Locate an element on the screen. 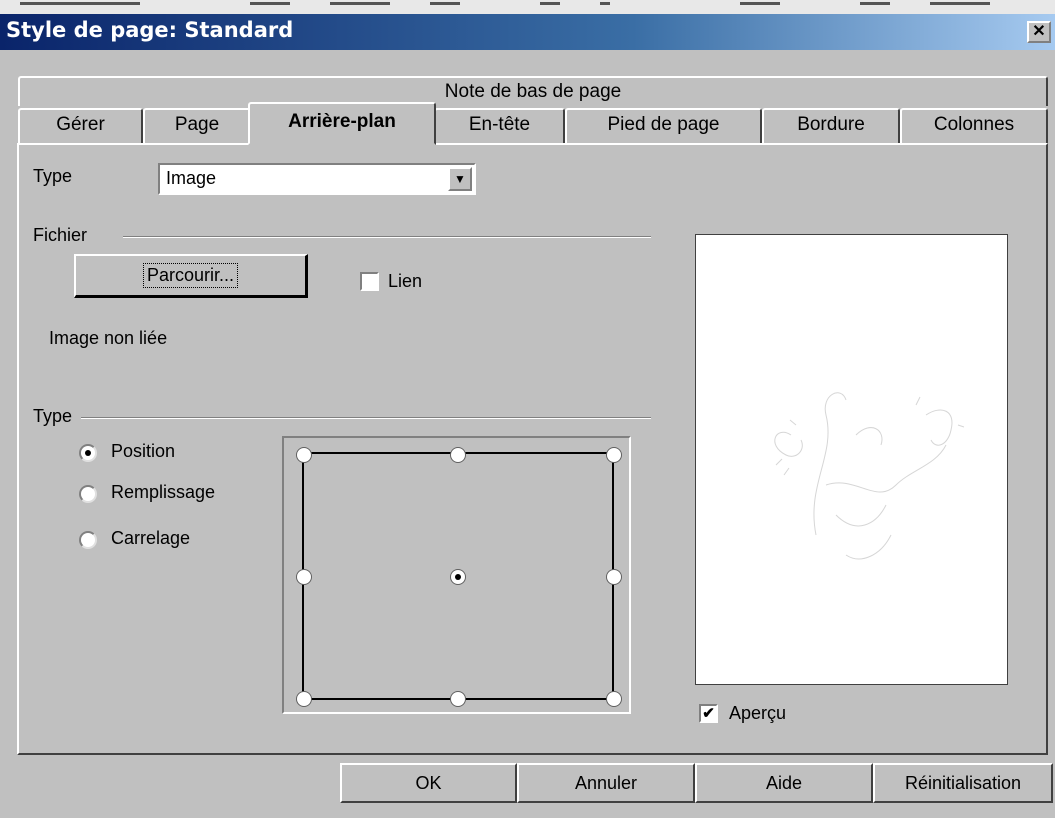 This screenshot has width=1055, height=818. type-label: Type is located at coordinates (52, 176).